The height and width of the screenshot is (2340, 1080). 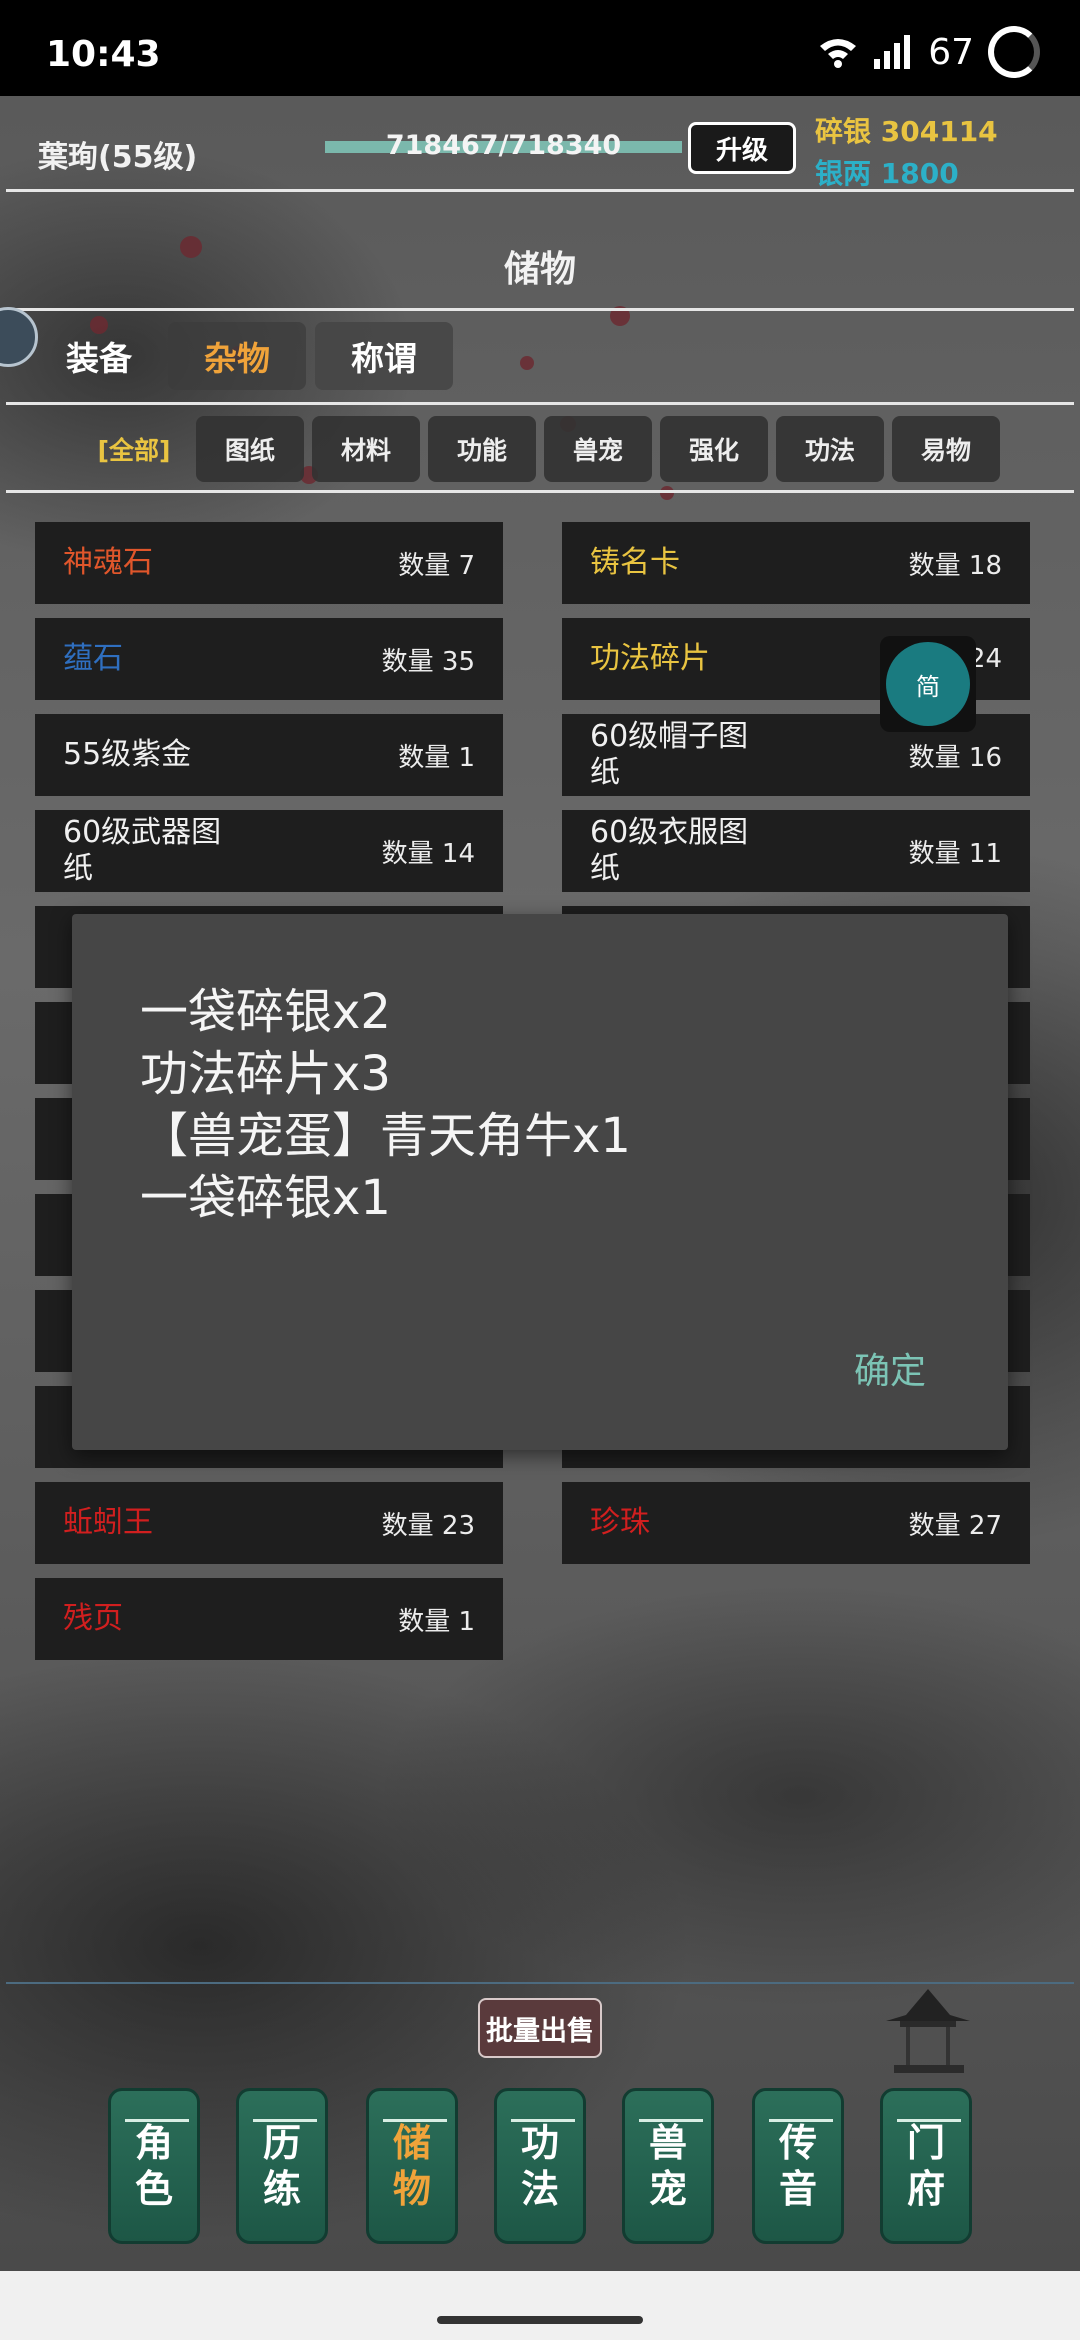 What do you see at coordinates (269, 1523) in the screenshot?
I see `item-row: 蚯蚓王 数量 23` at bounding box center [269, 1523].